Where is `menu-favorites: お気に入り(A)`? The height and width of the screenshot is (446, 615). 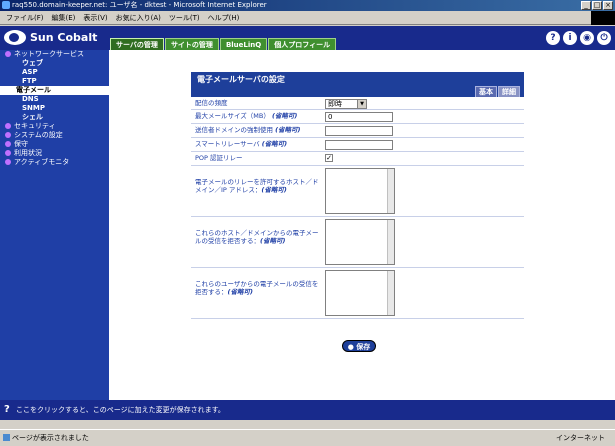
menu-favorites: お気に入り(A) is located at coordinates (138, 18).